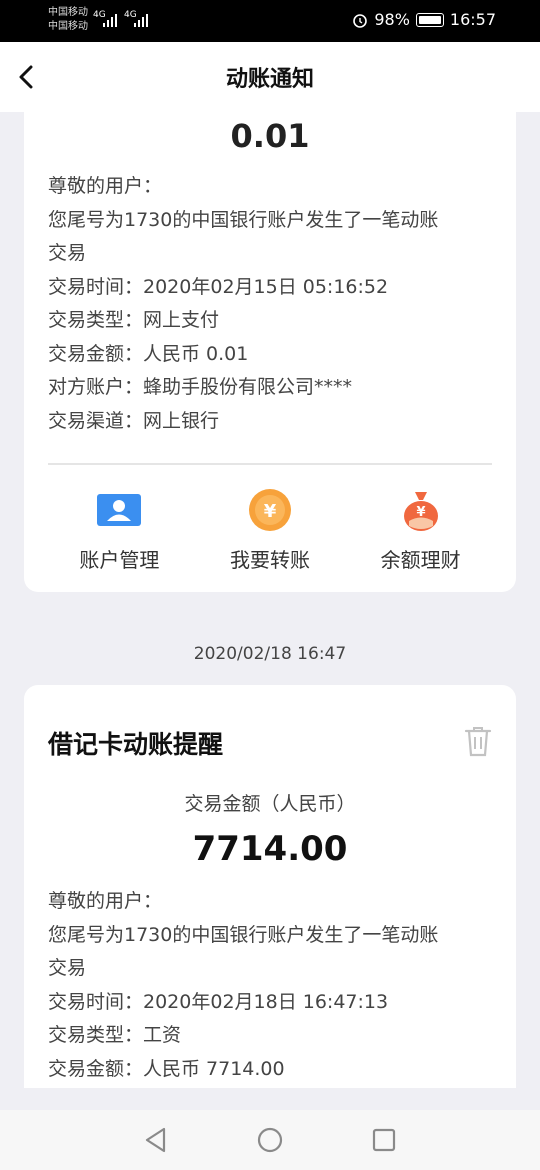 This screenshot has width=540, height=1170. What do you see at coordinates (360, 20) in the screenshot?
I see `alarm-icon` at bounding box center [360, 20].